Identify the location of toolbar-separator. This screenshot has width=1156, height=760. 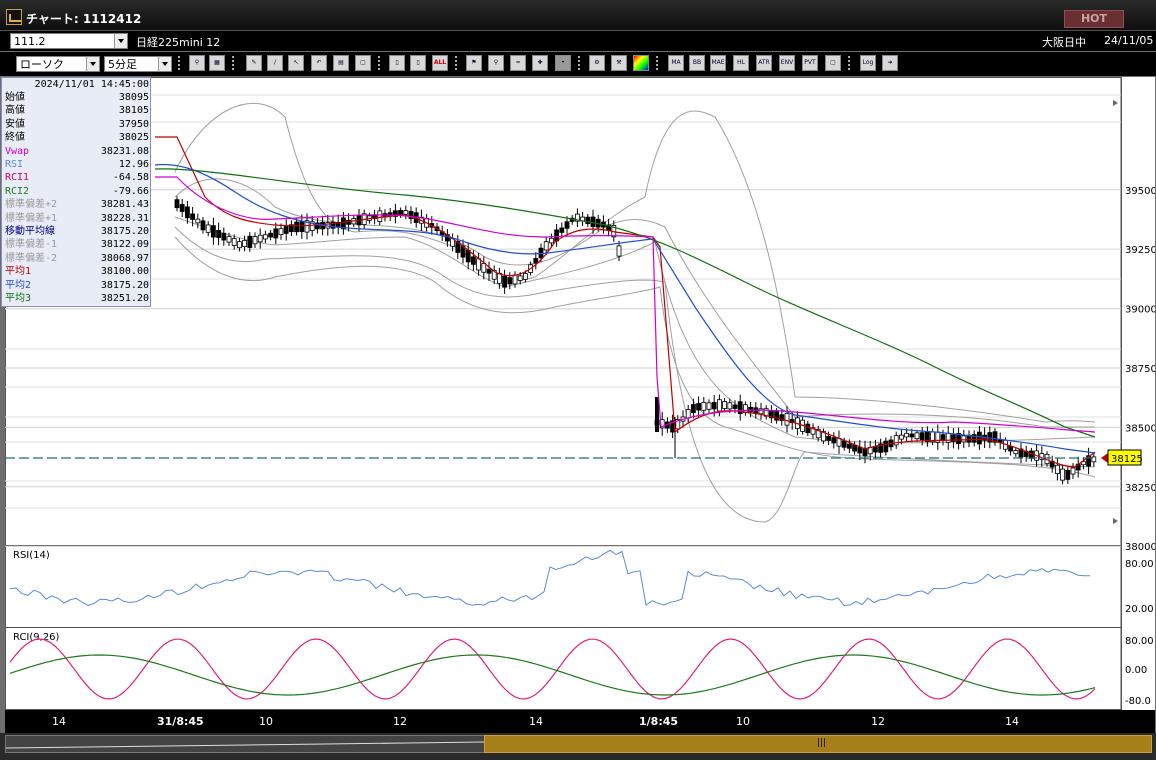
(850, 63).